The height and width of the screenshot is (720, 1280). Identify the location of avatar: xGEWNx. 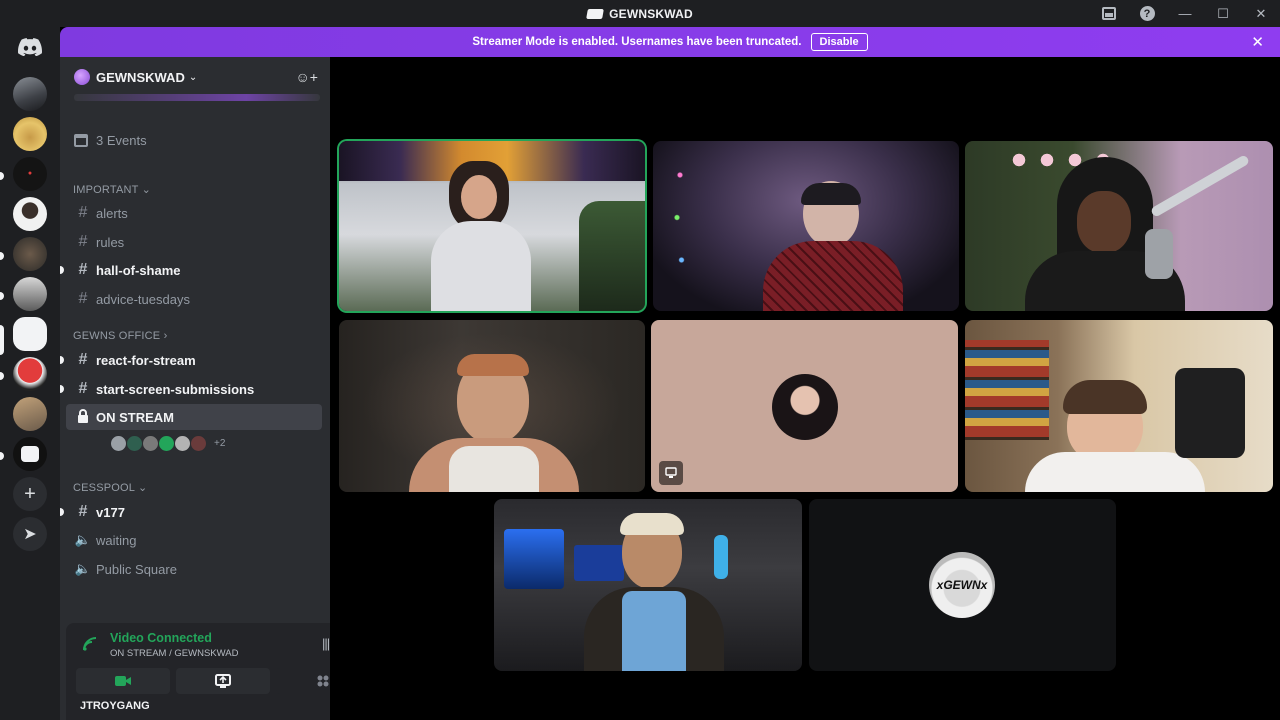
(962, 585).